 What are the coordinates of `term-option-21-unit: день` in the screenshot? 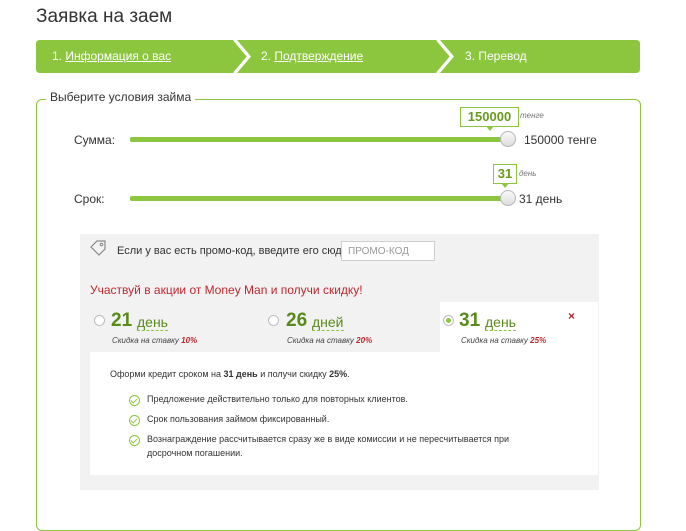 It's located at (152, 323).